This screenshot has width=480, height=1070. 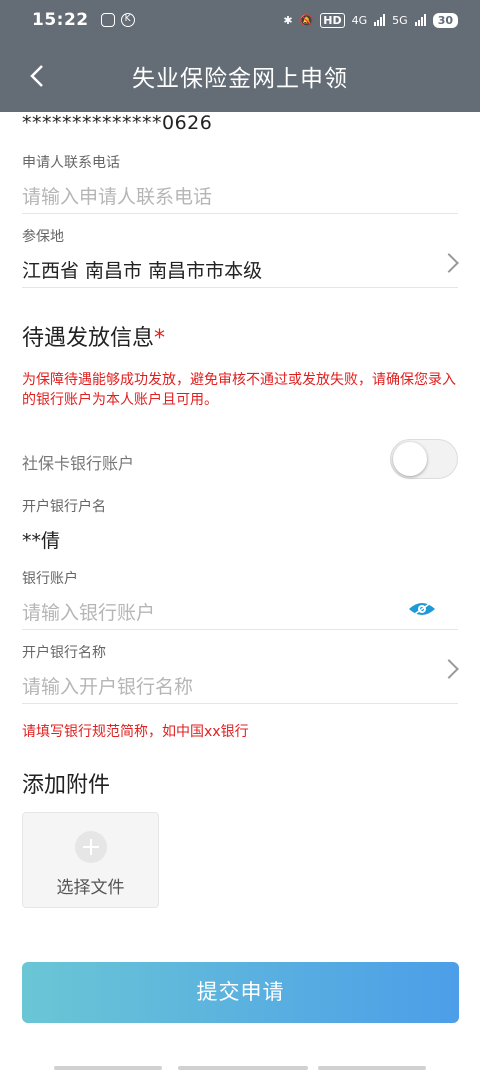 What do you see at coordinates (160, 338) in the screenshot?
I see `required-mark: *` at bounding box center [160, 338].